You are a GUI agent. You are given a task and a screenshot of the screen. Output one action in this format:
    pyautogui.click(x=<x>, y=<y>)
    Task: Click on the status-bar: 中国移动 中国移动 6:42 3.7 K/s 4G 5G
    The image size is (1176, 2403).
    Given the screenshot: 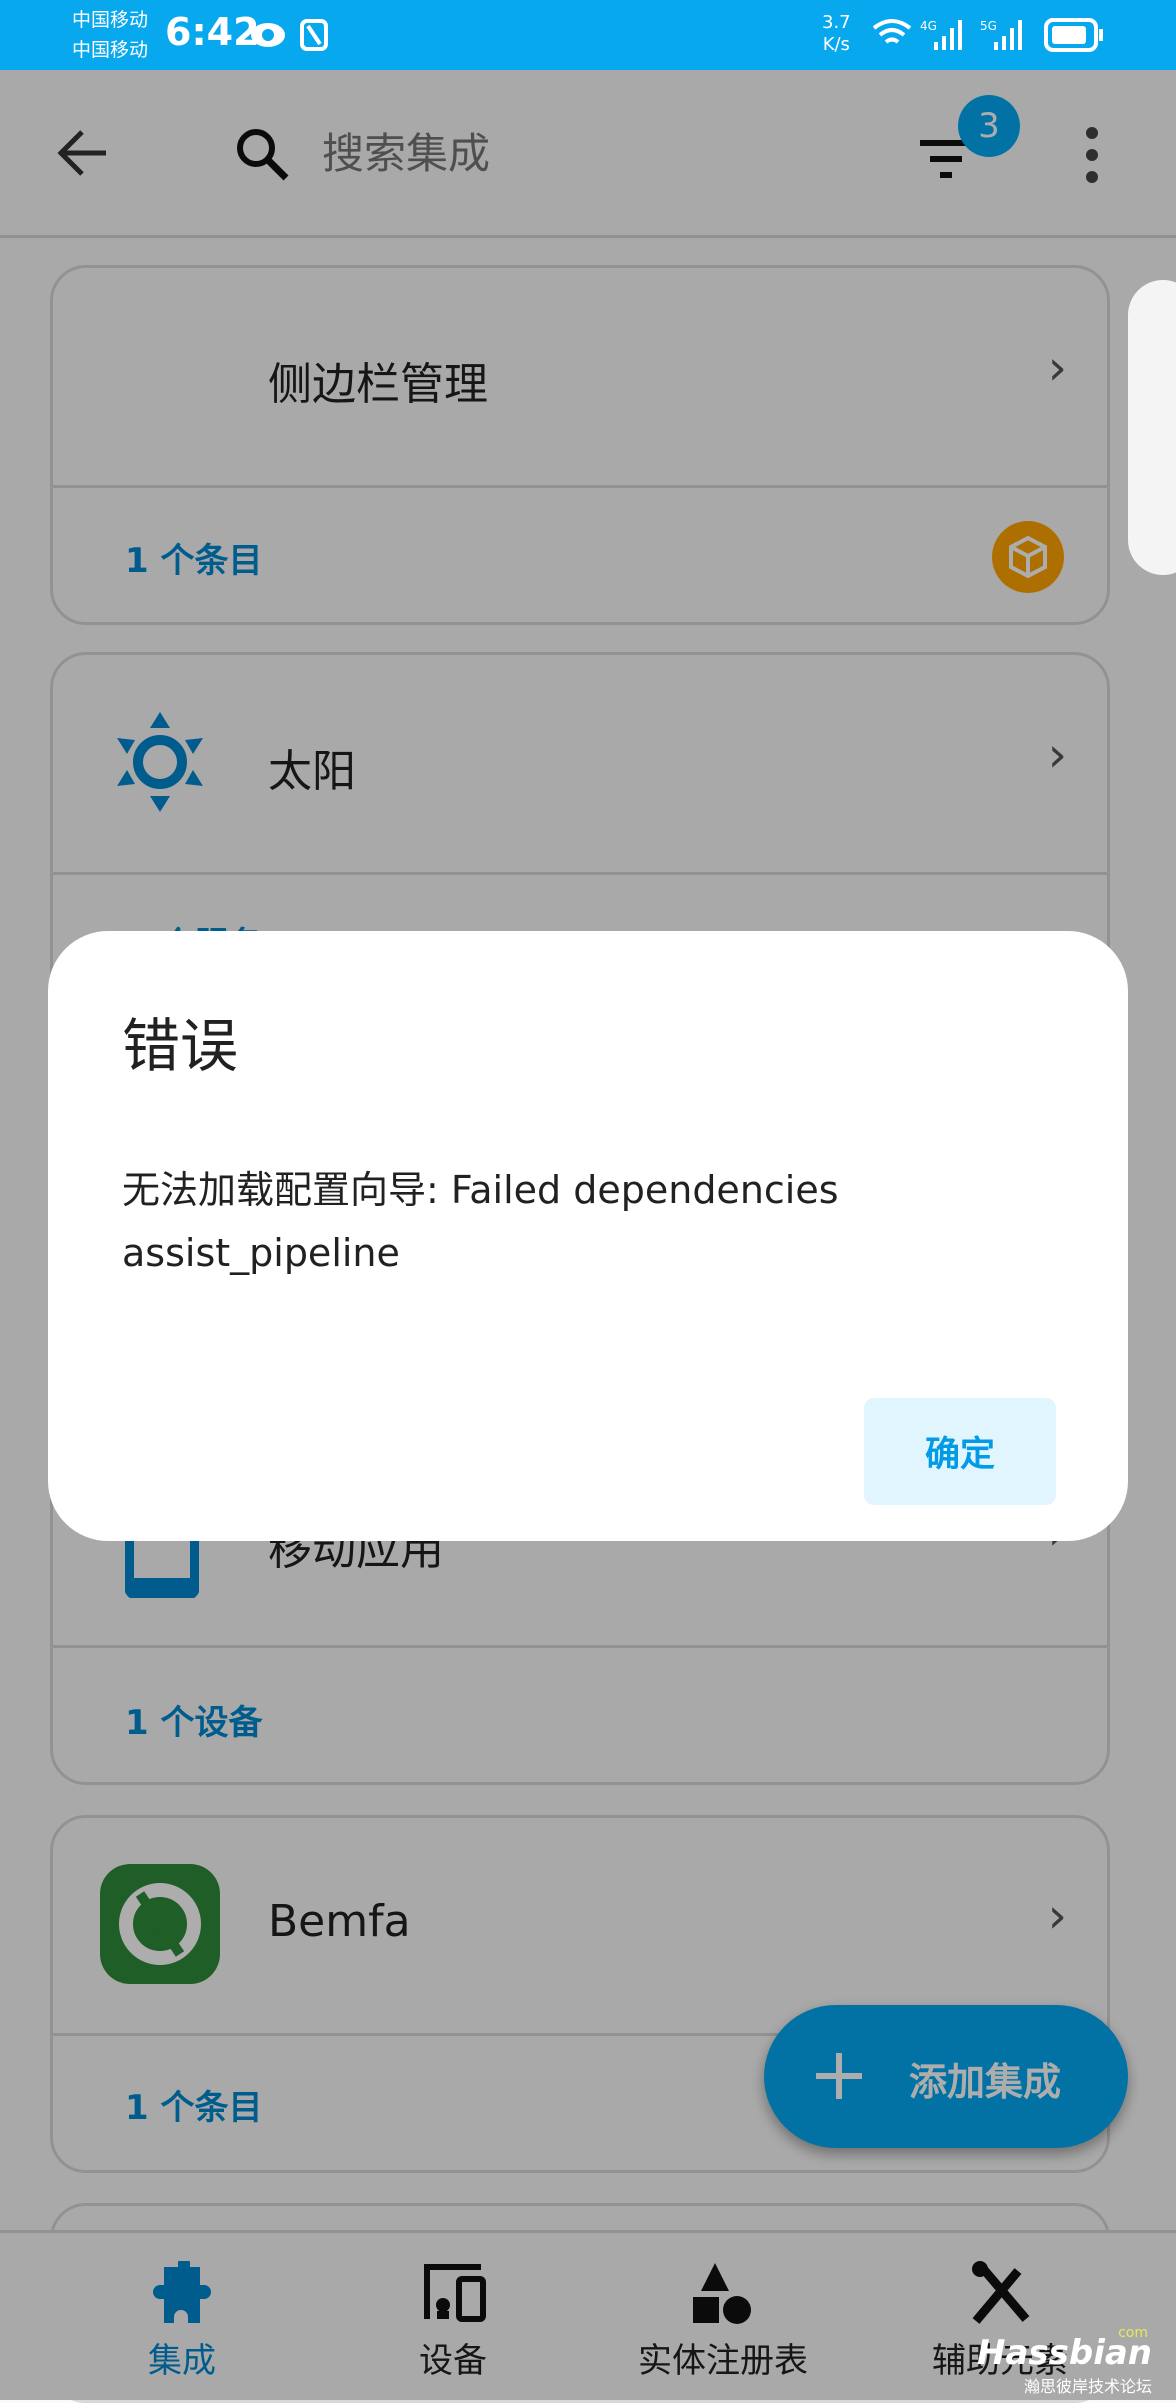 What is the action you would take?
    pyautogui.click(x=588, y=35)
    